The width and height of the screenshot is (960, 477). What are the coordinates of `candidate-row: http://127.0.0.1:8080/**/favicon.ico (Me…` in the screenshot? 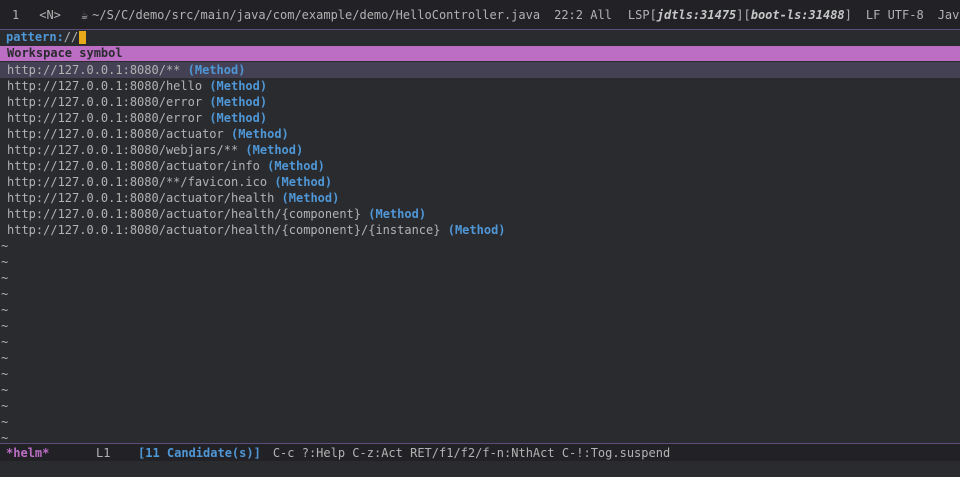 It's located at (480, 182).